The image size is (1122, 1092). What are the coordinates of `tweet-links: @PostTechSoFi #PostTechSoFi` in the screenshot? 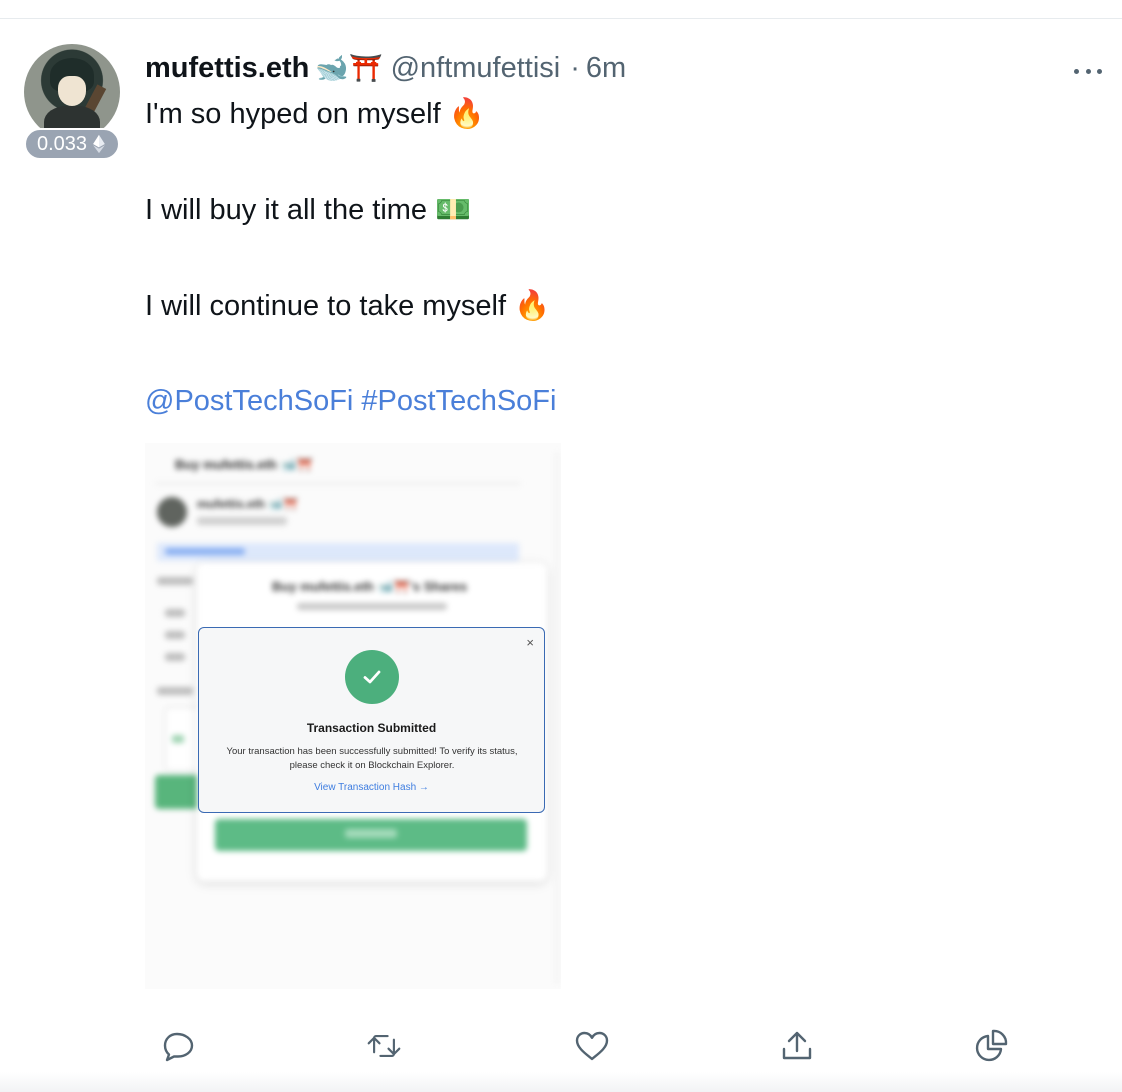 It's located at (350, 401).